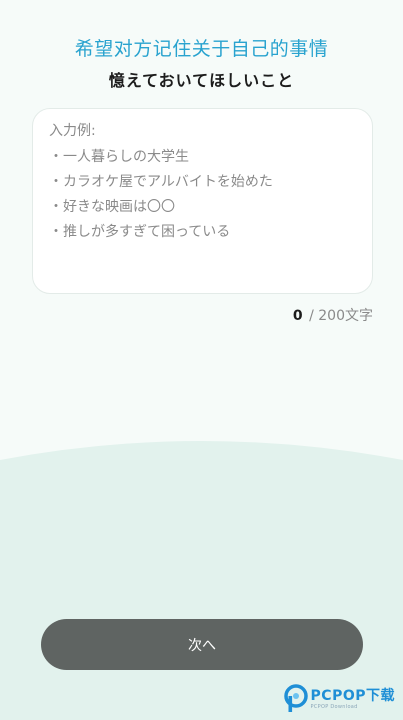 The height and width of the screenshot is (720, 403). Describe the element at coordinates (140, 232) in the screenshot. I see `memo-placeholder-line: ・推しが多すぎて困っている` at that location.